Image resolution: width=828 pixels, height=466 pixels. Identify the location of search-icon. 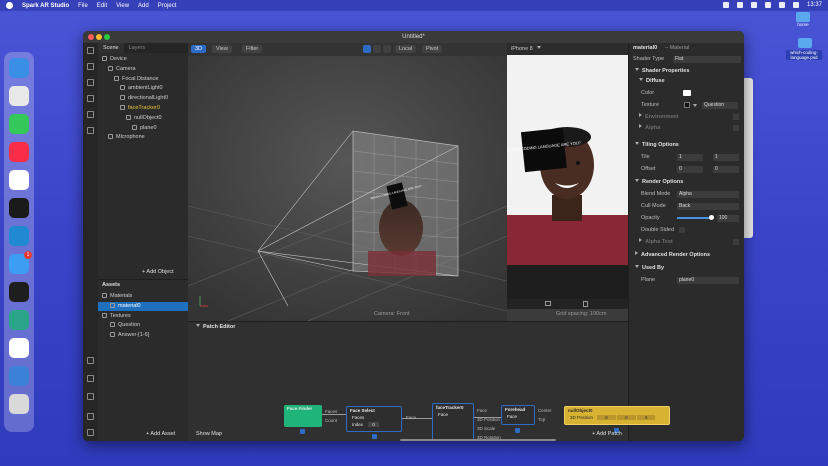
(781, 5).